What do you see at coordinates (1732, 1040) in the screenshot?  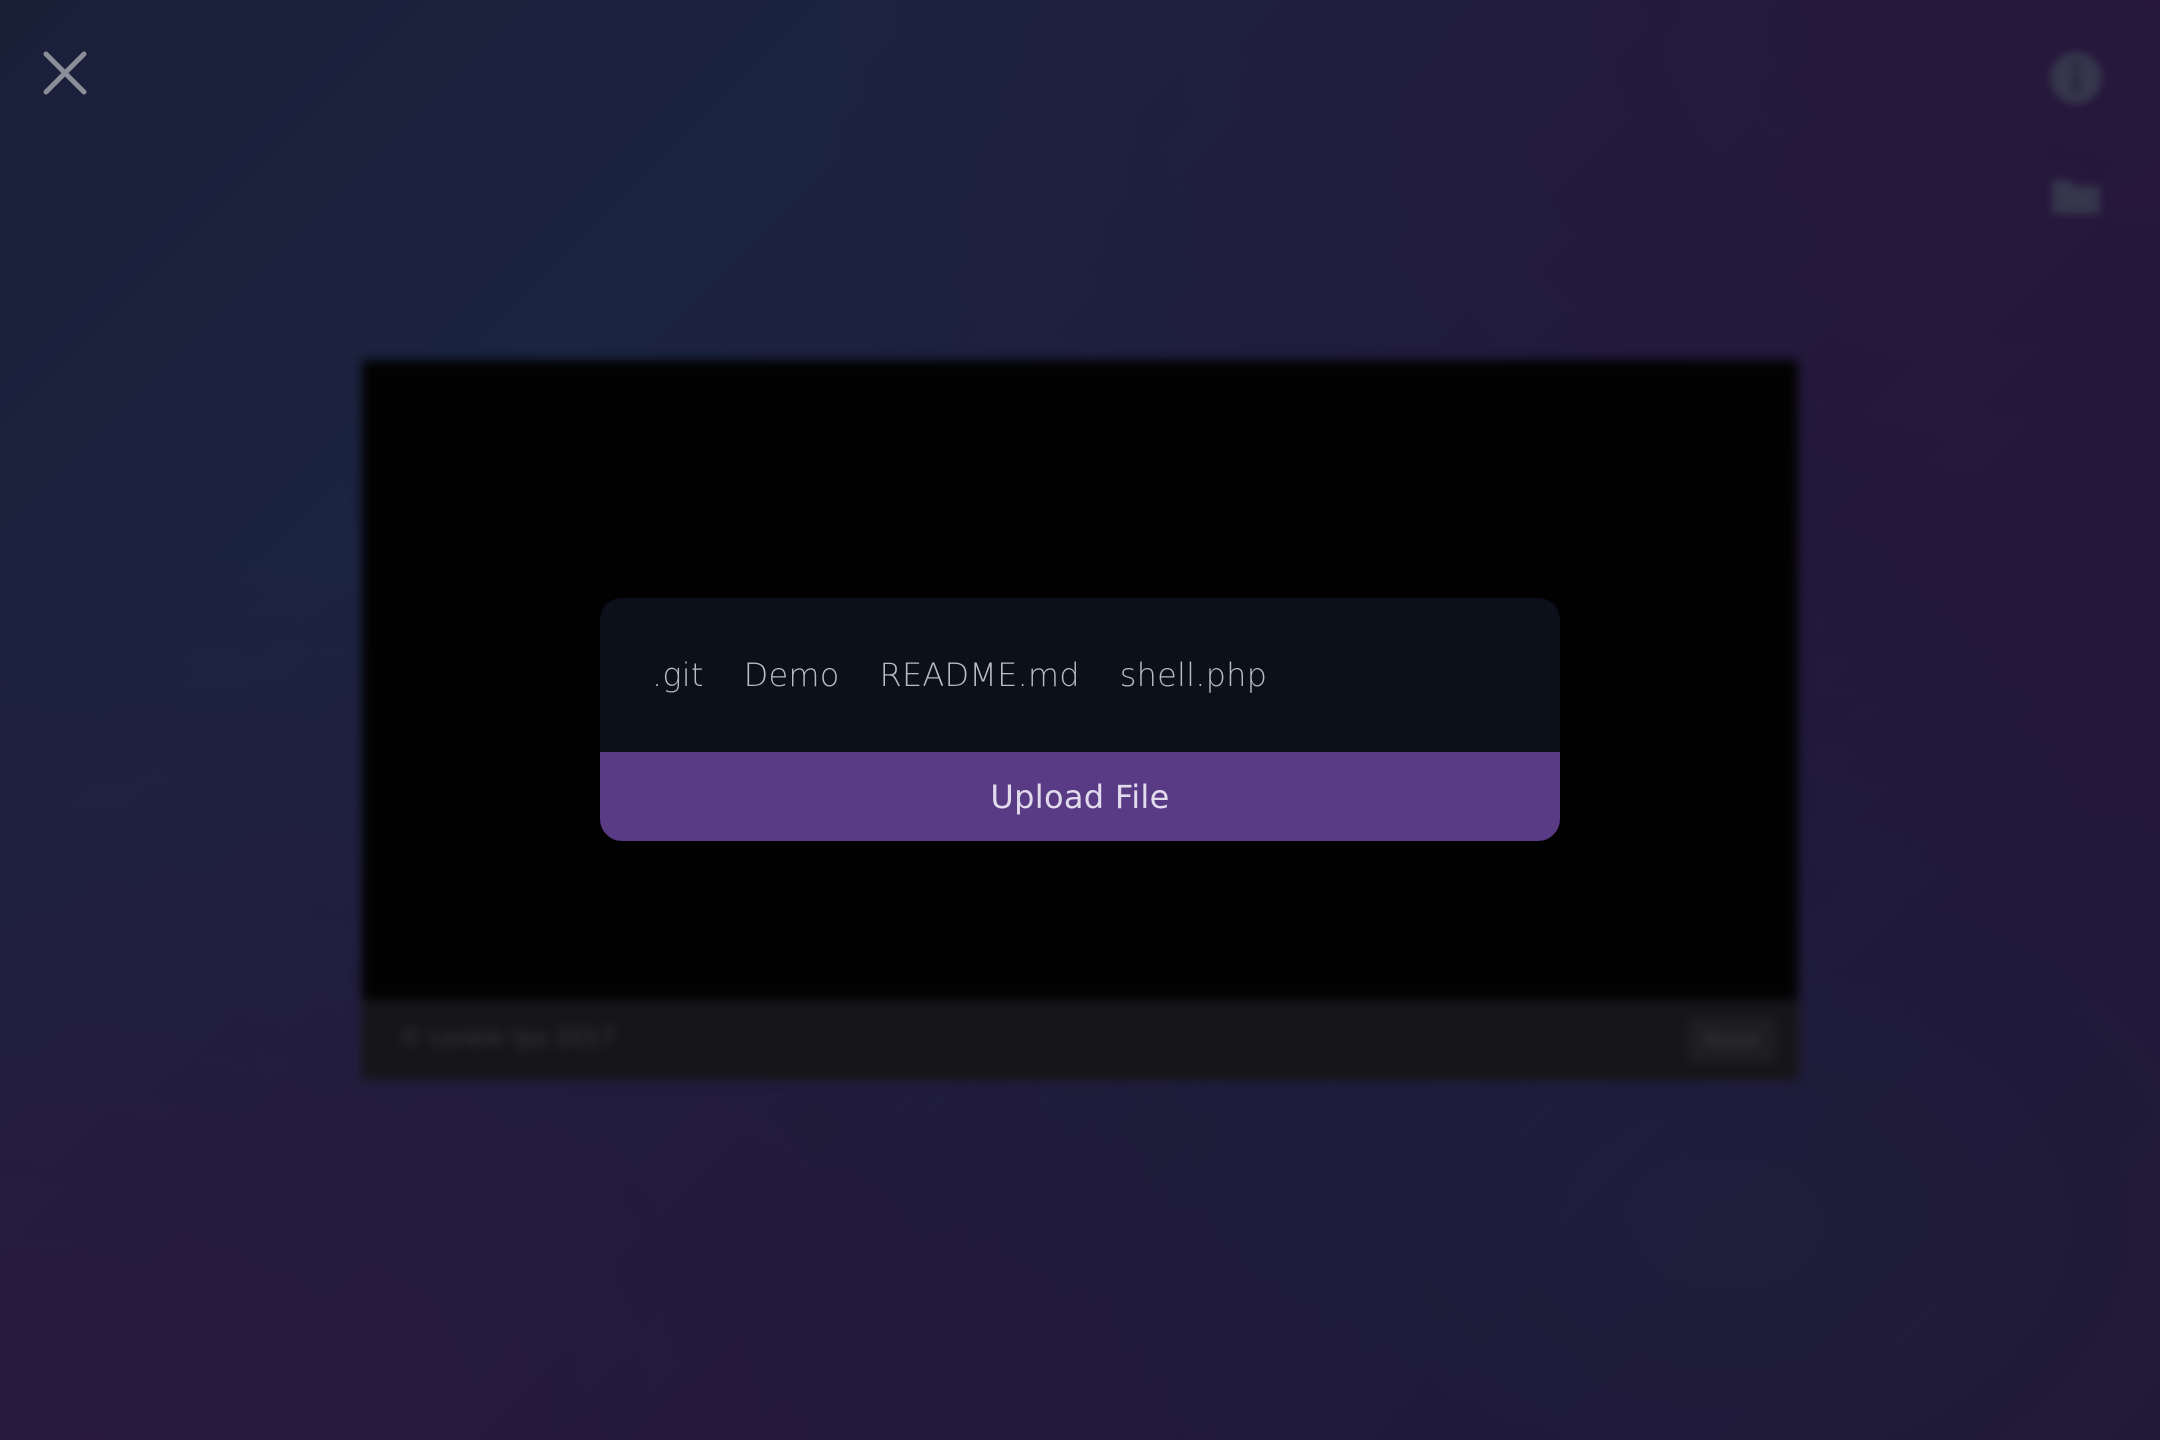 I see `footer-button: Reset` at bounding box center [1732, 1040].